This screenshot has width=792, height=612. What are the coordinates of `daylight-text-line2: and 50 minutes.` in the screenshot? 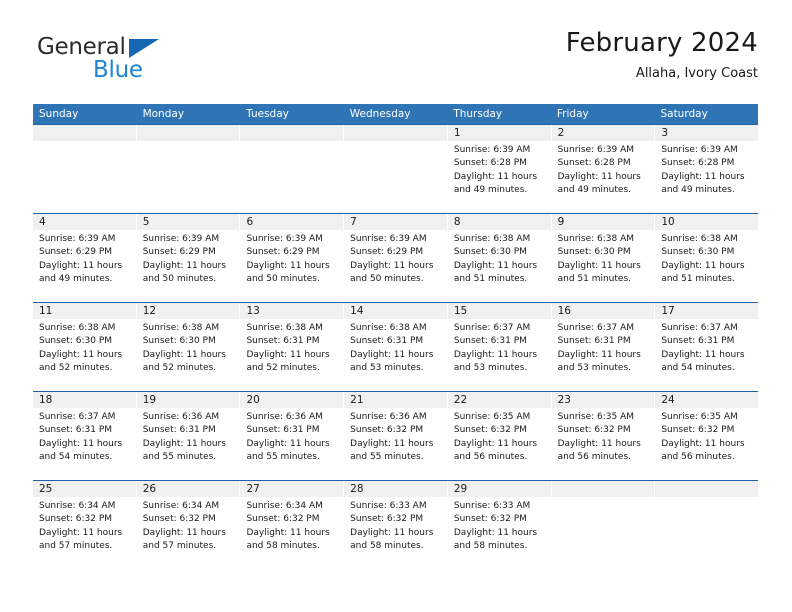 It's located at (179, 279).